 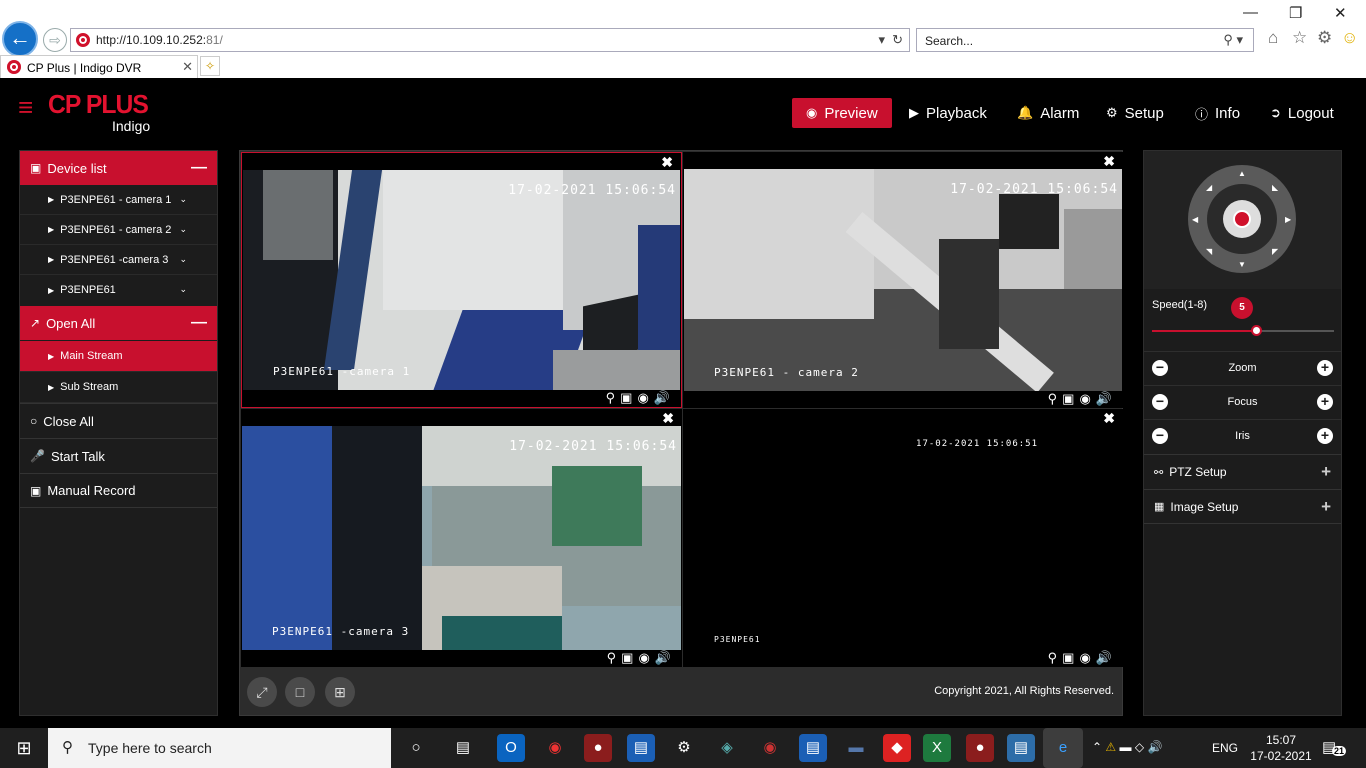 What do you see at coordinates (1325, 402) in the screenshot?
I see `focus-plus-icon: +` at bounding box center [1325, 402].